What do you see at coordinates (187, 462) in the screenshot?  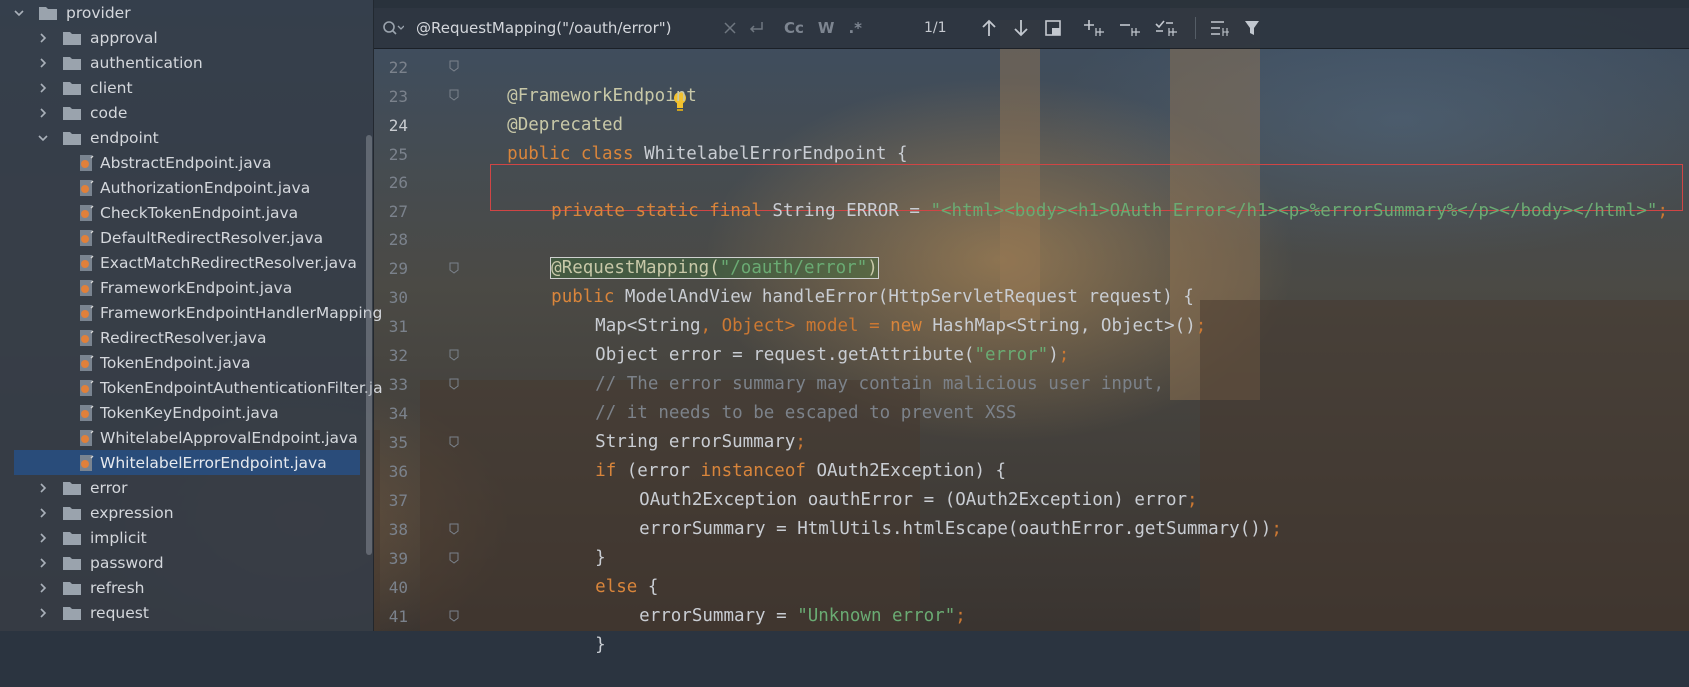 I see `tree-file-item: WhitelabelErrorEndpoint.java` at bounding box center [187, 462].